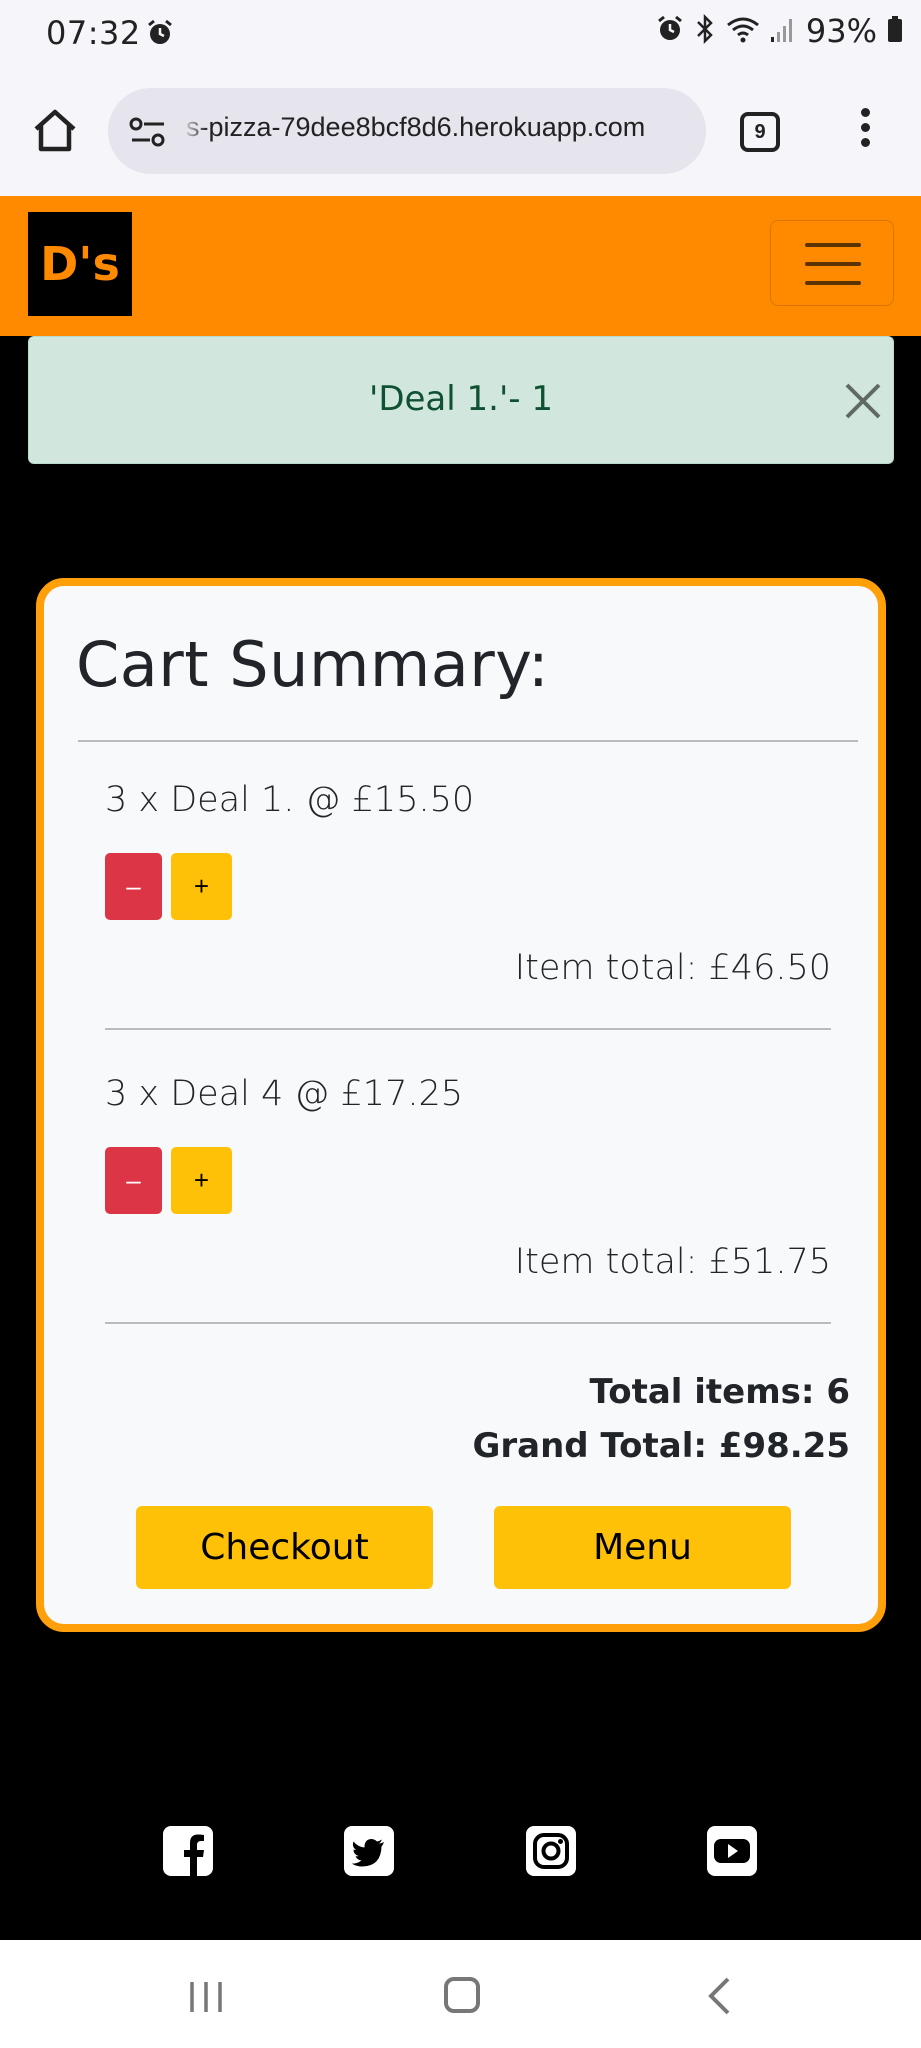 This screenshot has width=921, height=2048. I want to click on twitter-icon, so click(369, 1851).